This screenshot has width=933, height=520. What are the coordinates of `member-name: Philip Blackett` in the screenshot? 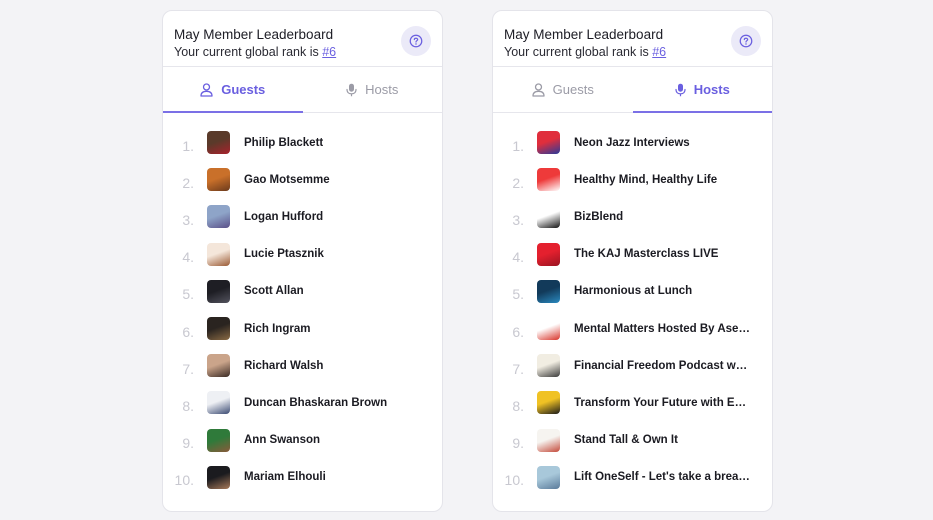 It's located at (284, 142).